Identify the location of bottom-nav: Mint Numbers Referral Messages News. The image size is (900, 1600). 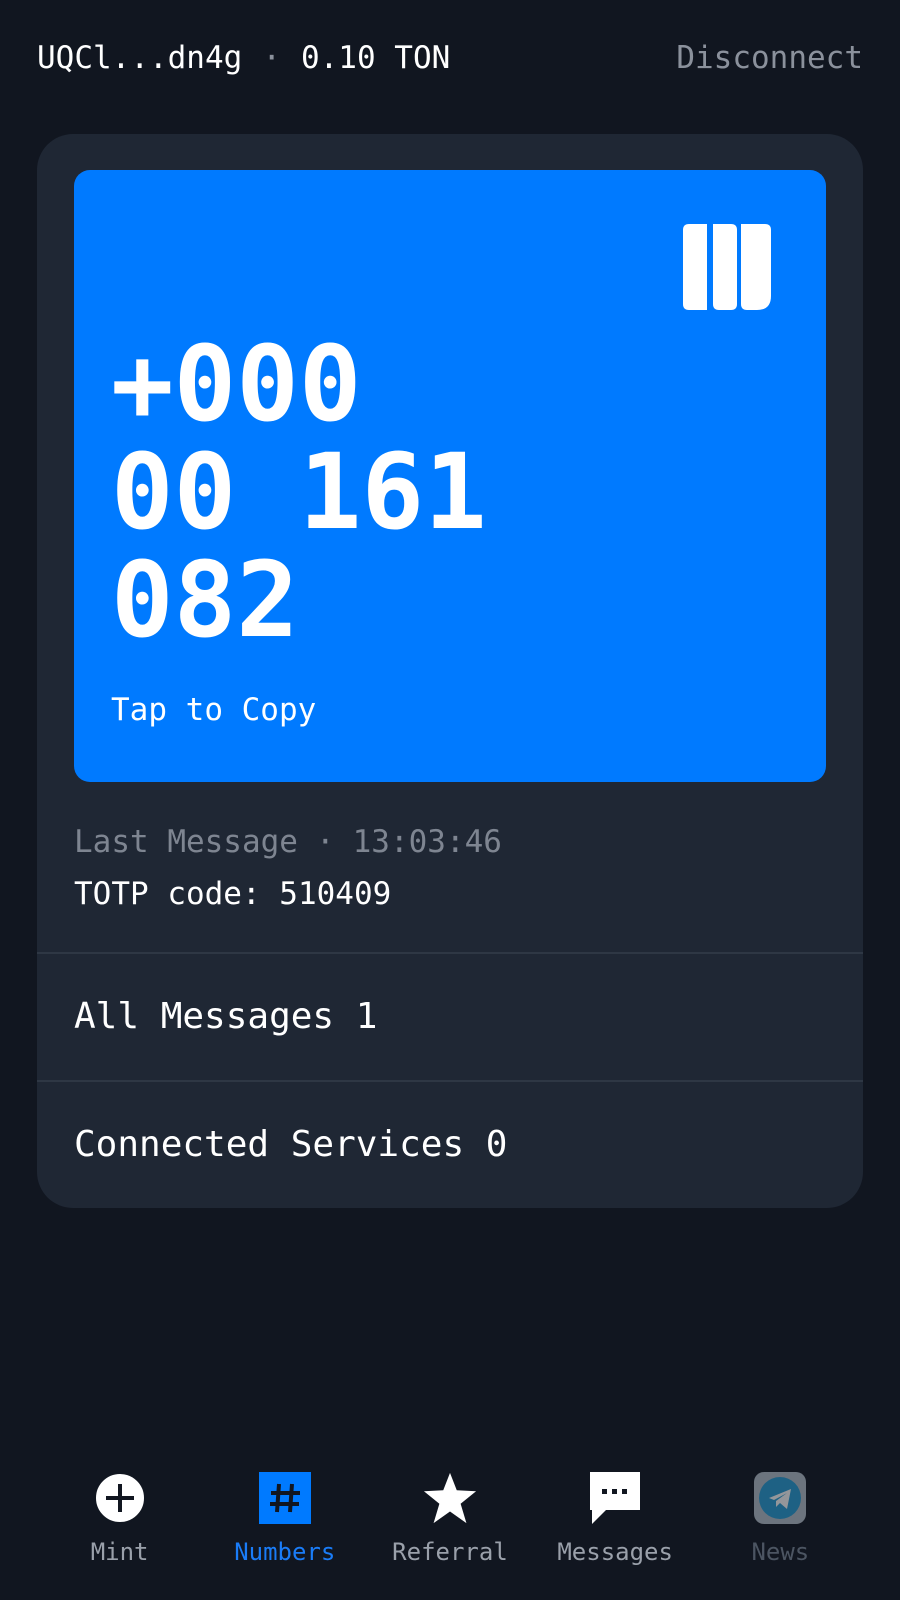
(450, 1525).